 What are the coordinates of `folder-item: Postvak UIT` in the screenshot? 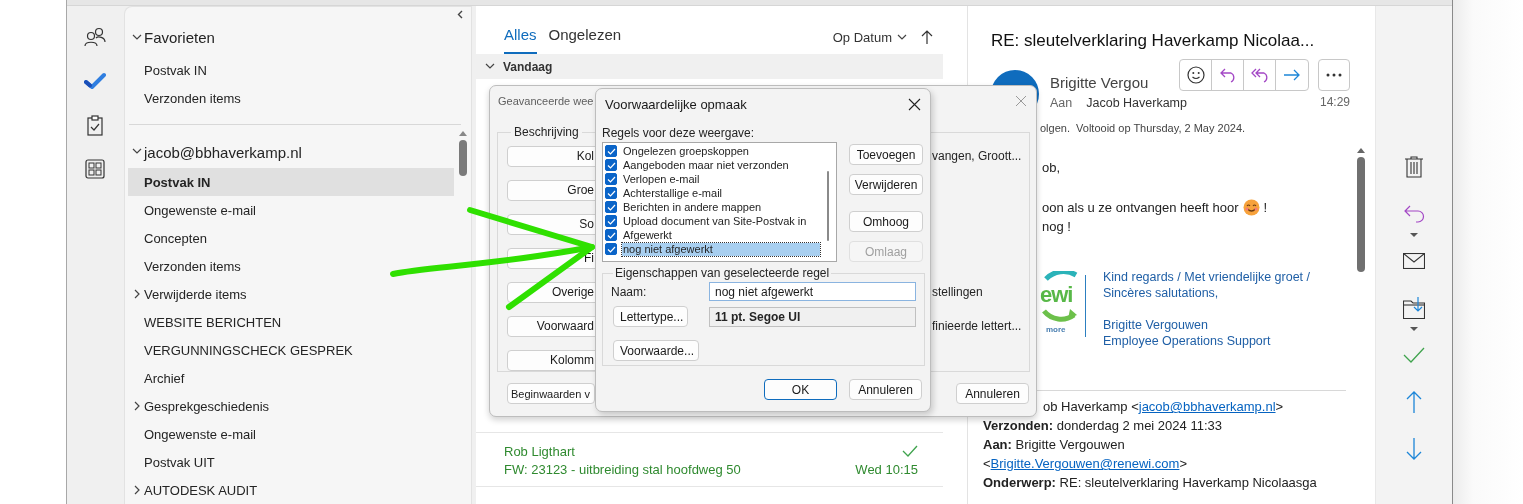 It's located at (173, 462).